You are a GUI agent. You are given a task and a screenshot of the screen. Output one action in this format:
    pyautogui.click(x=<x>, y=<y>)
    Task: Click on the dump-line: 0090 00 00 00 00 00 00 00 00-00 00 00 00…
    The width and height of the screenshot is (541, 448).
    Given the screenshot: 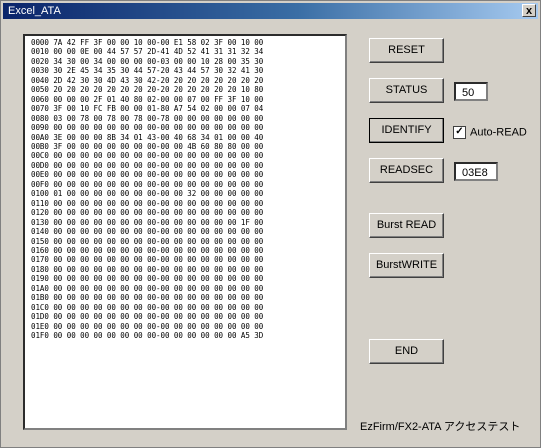 What is the action you would take?
    pyautogui.click(x=147, y=128)
    